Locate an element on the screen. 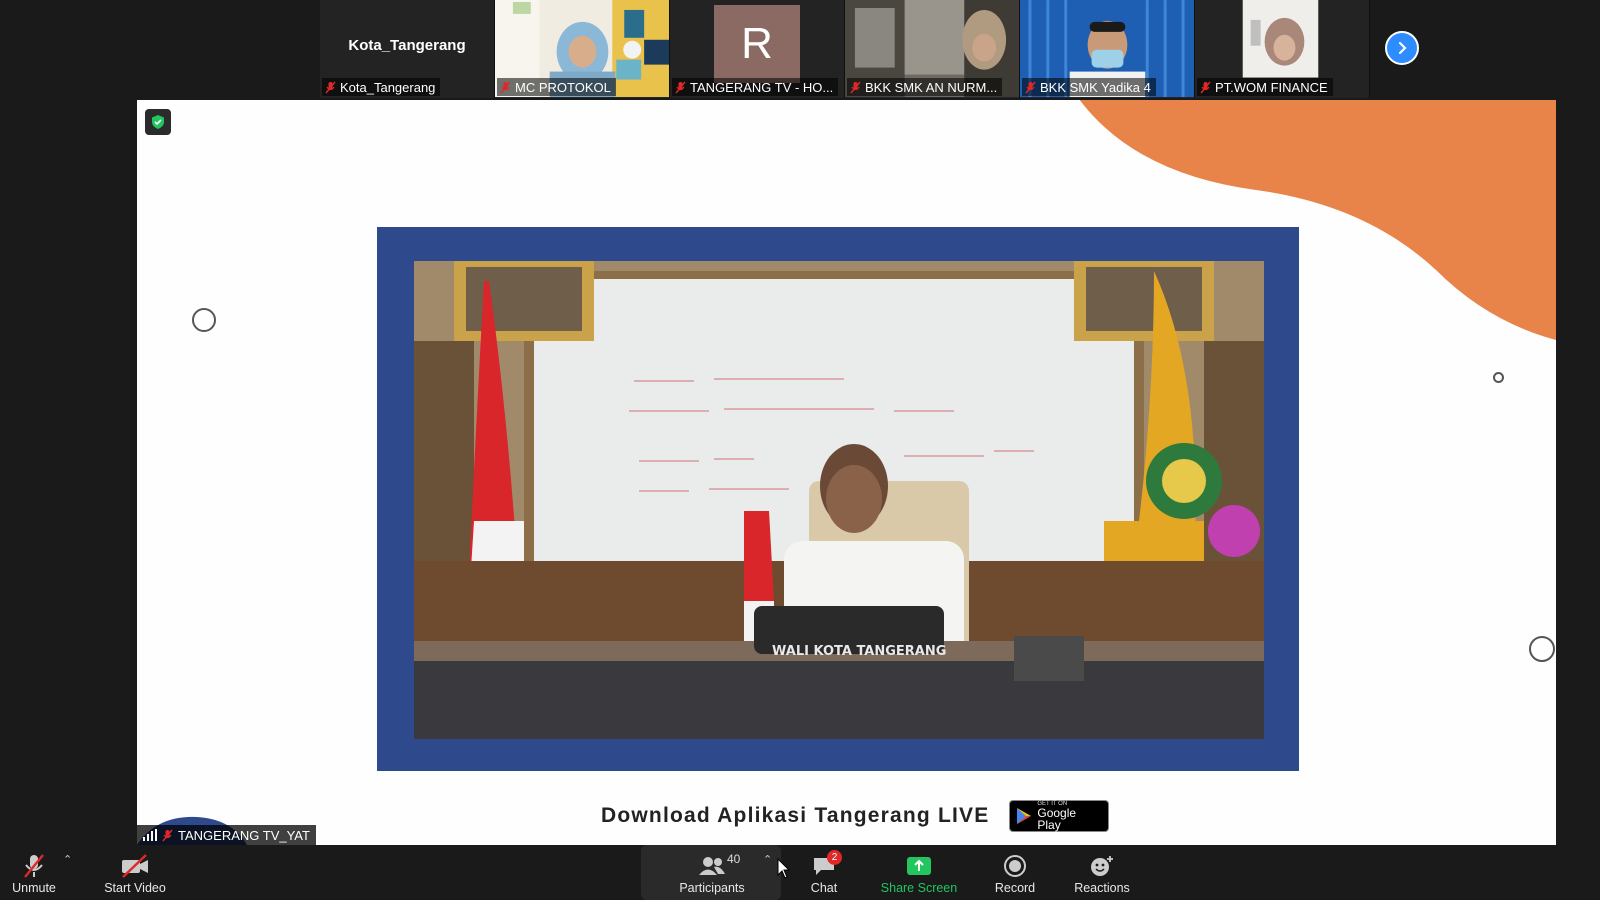 Image resolution: width=1600 pixels, height=900 pixels. participants-label: Participants is located at coordinates (712, 888).